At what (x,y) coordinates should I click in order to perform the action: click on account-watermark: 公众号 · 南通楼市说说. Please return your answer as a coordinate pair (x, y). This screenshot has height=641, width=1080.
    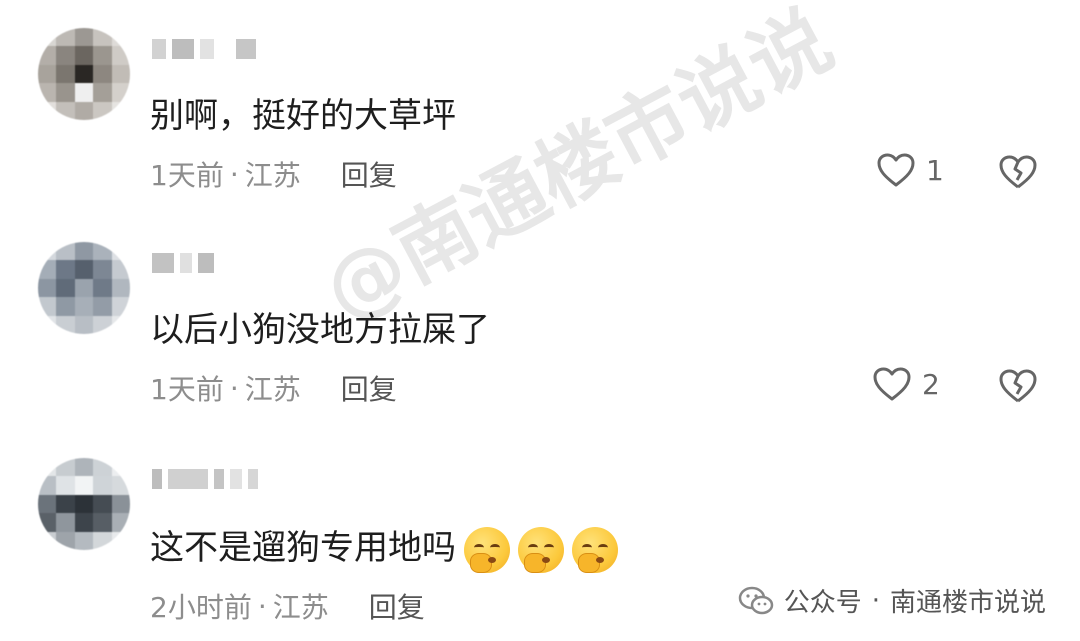
    Looking at the image, I should click on (892, 600).